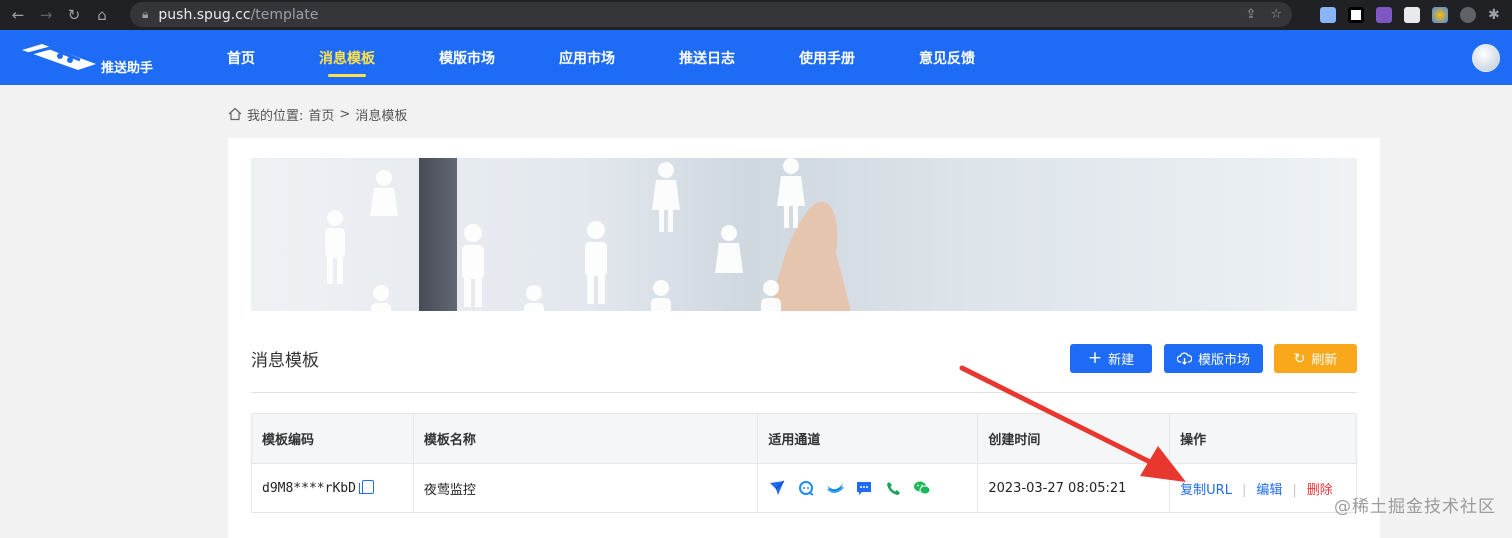  What do you see at coordinates (18, 15) in the screenshot?
I see `back-icon: ←` at bounding box center [18, 15].